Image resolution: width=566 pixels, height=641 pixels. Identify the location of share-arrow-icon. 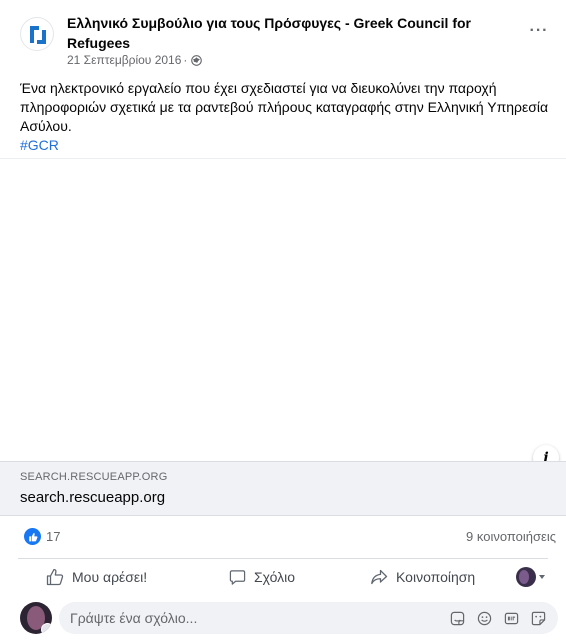
(379, 577).